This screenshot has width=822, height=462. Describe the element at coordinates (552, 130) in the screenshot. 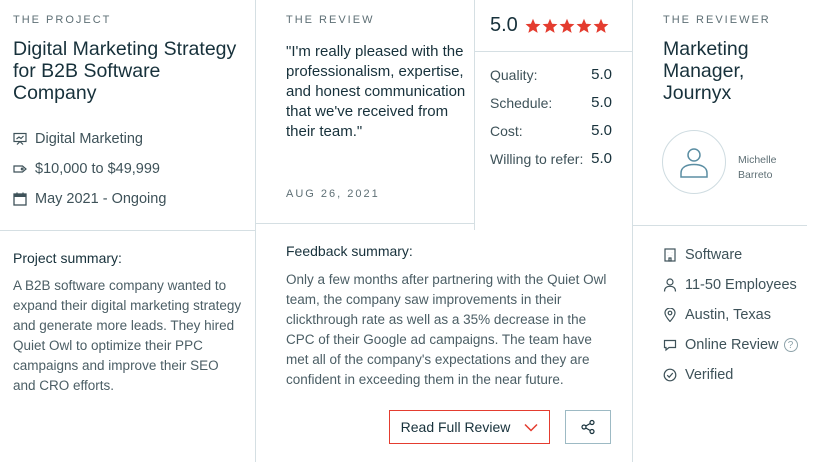

I see `rating-cost: Cost: 5.0` at that location.